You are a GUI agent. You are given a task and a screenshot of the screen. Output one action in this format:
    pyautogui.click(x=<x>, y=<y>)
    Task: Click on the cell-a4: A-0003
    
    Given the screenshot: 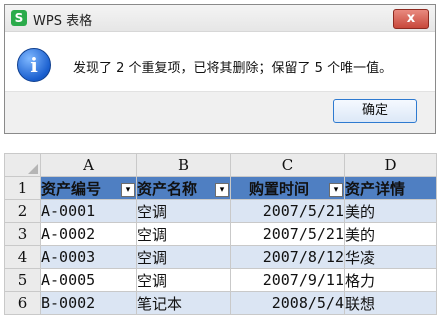 What is the action you would take?
    pyautogui.click(x=88, y=257)
    